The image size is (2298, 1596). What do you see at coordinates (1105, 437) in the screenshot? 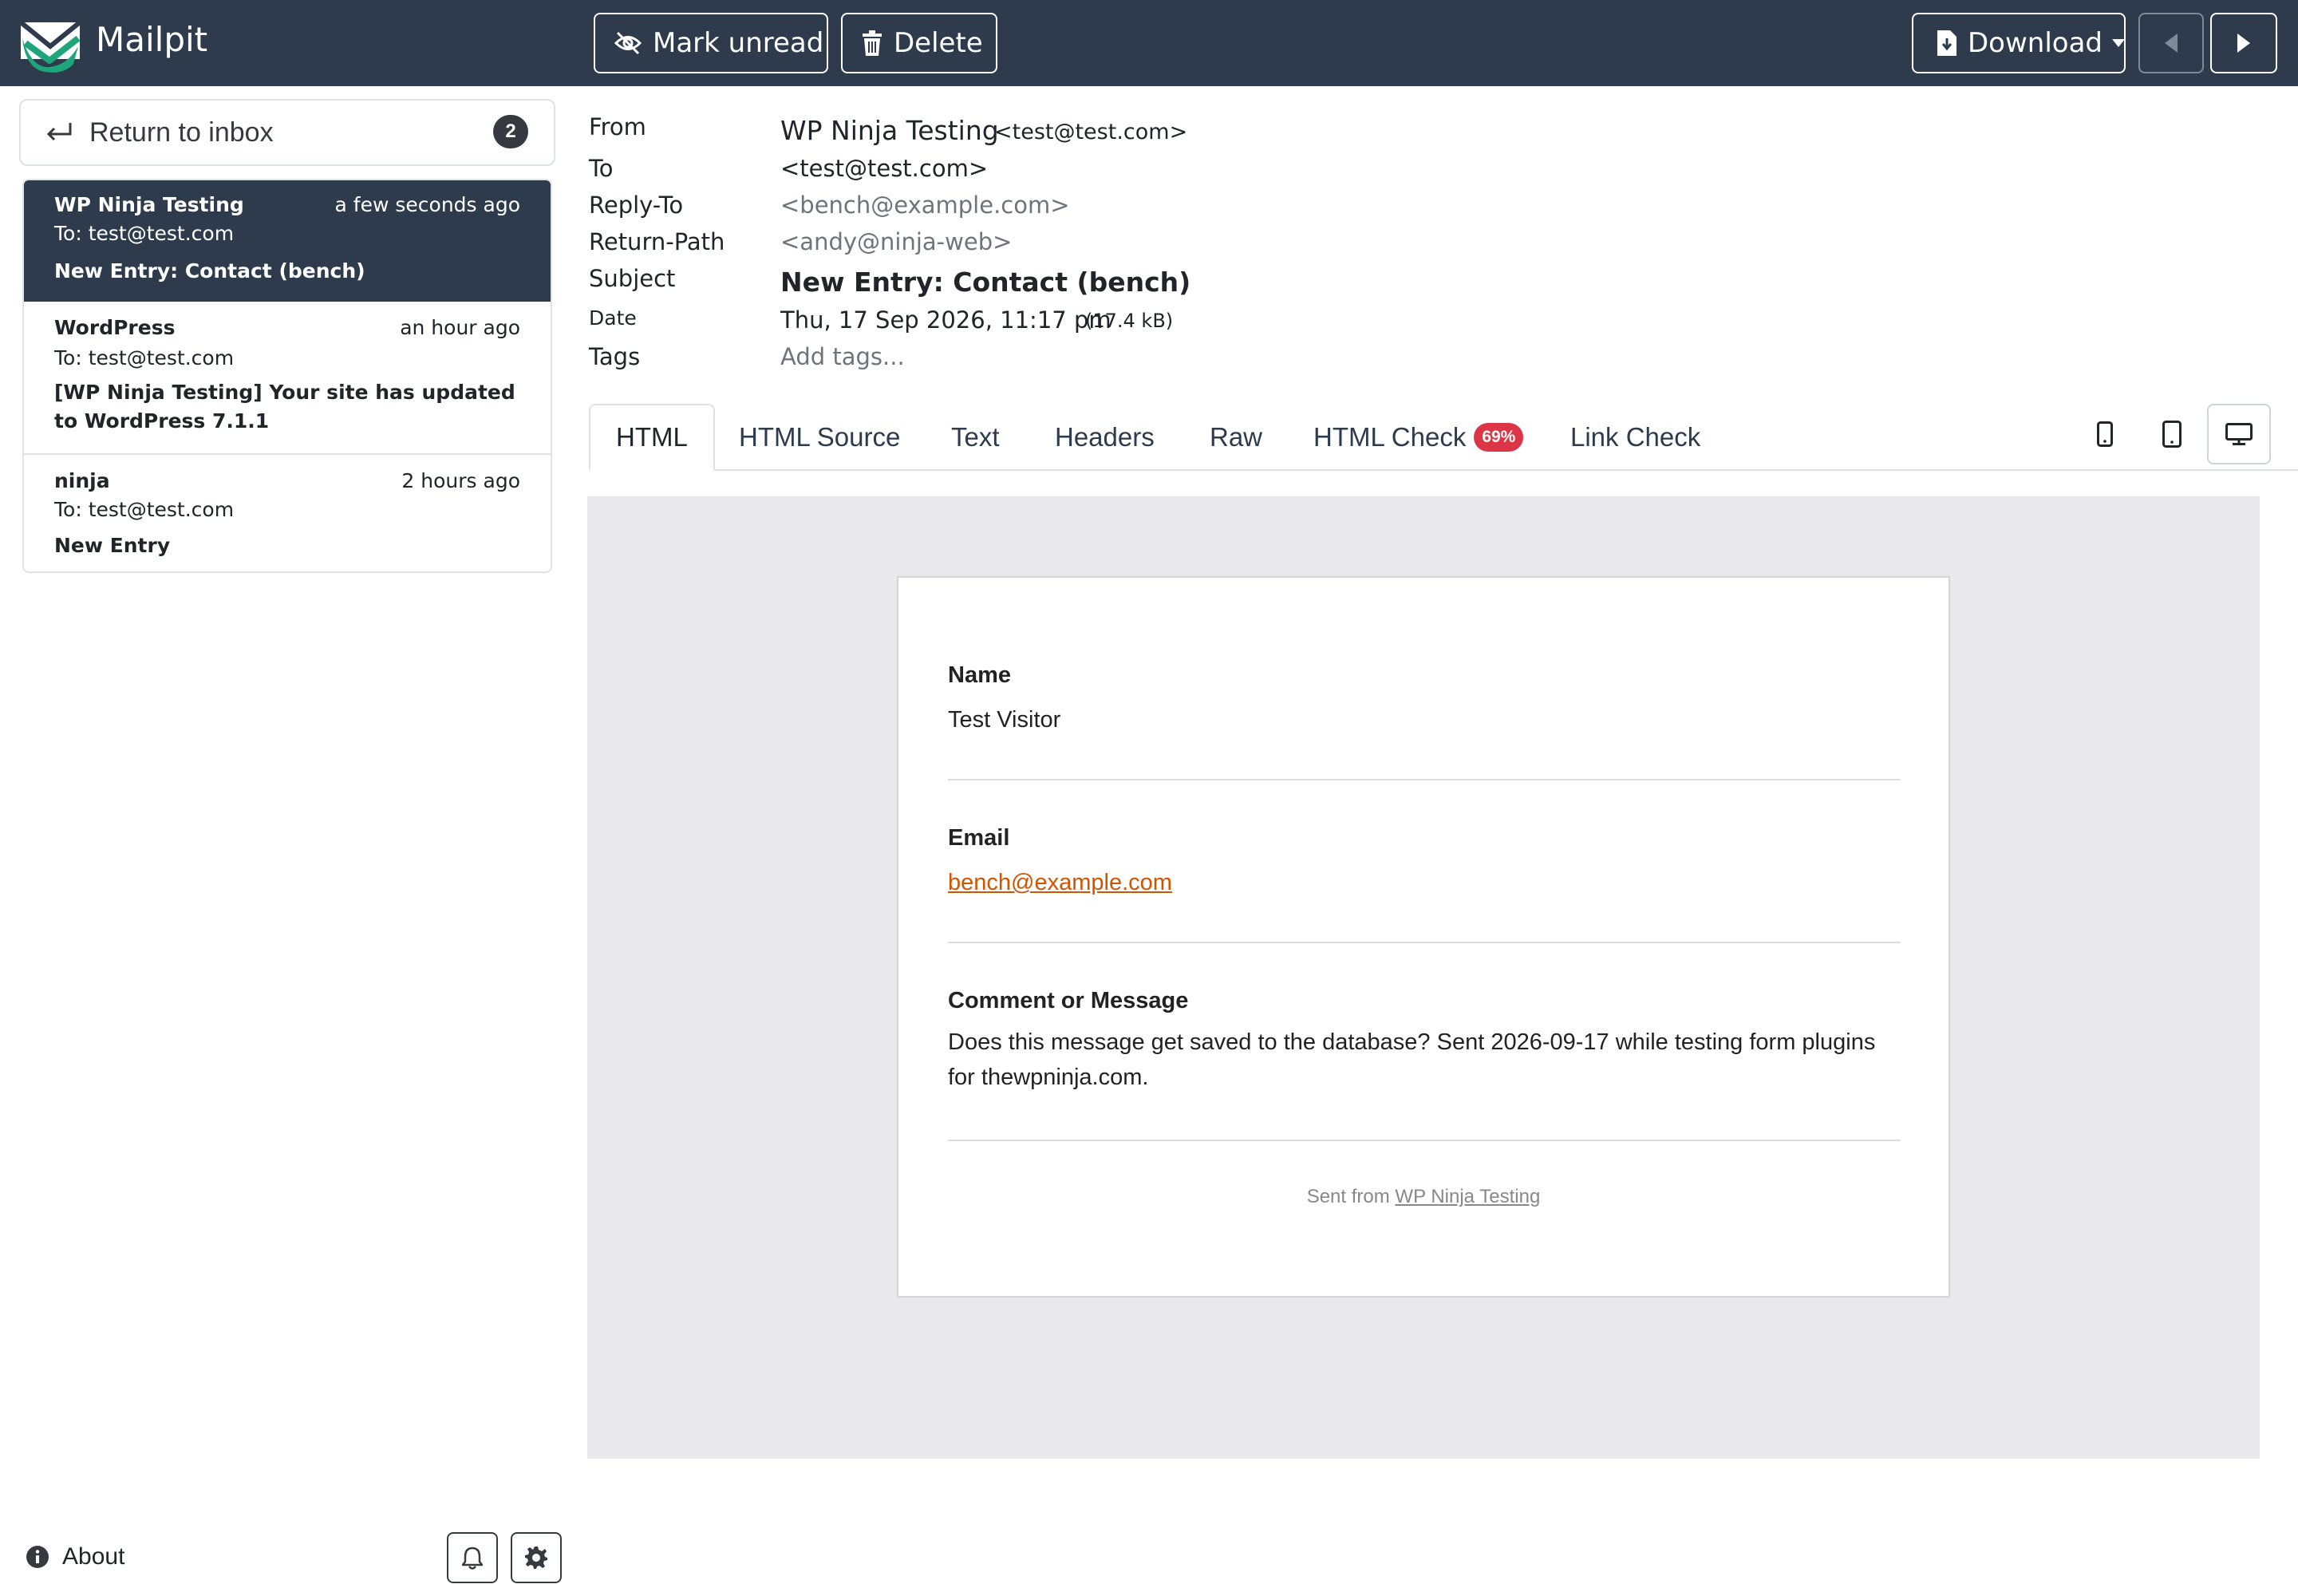
I see `tab-headers: Headers` at bounding box center [1105, 437].